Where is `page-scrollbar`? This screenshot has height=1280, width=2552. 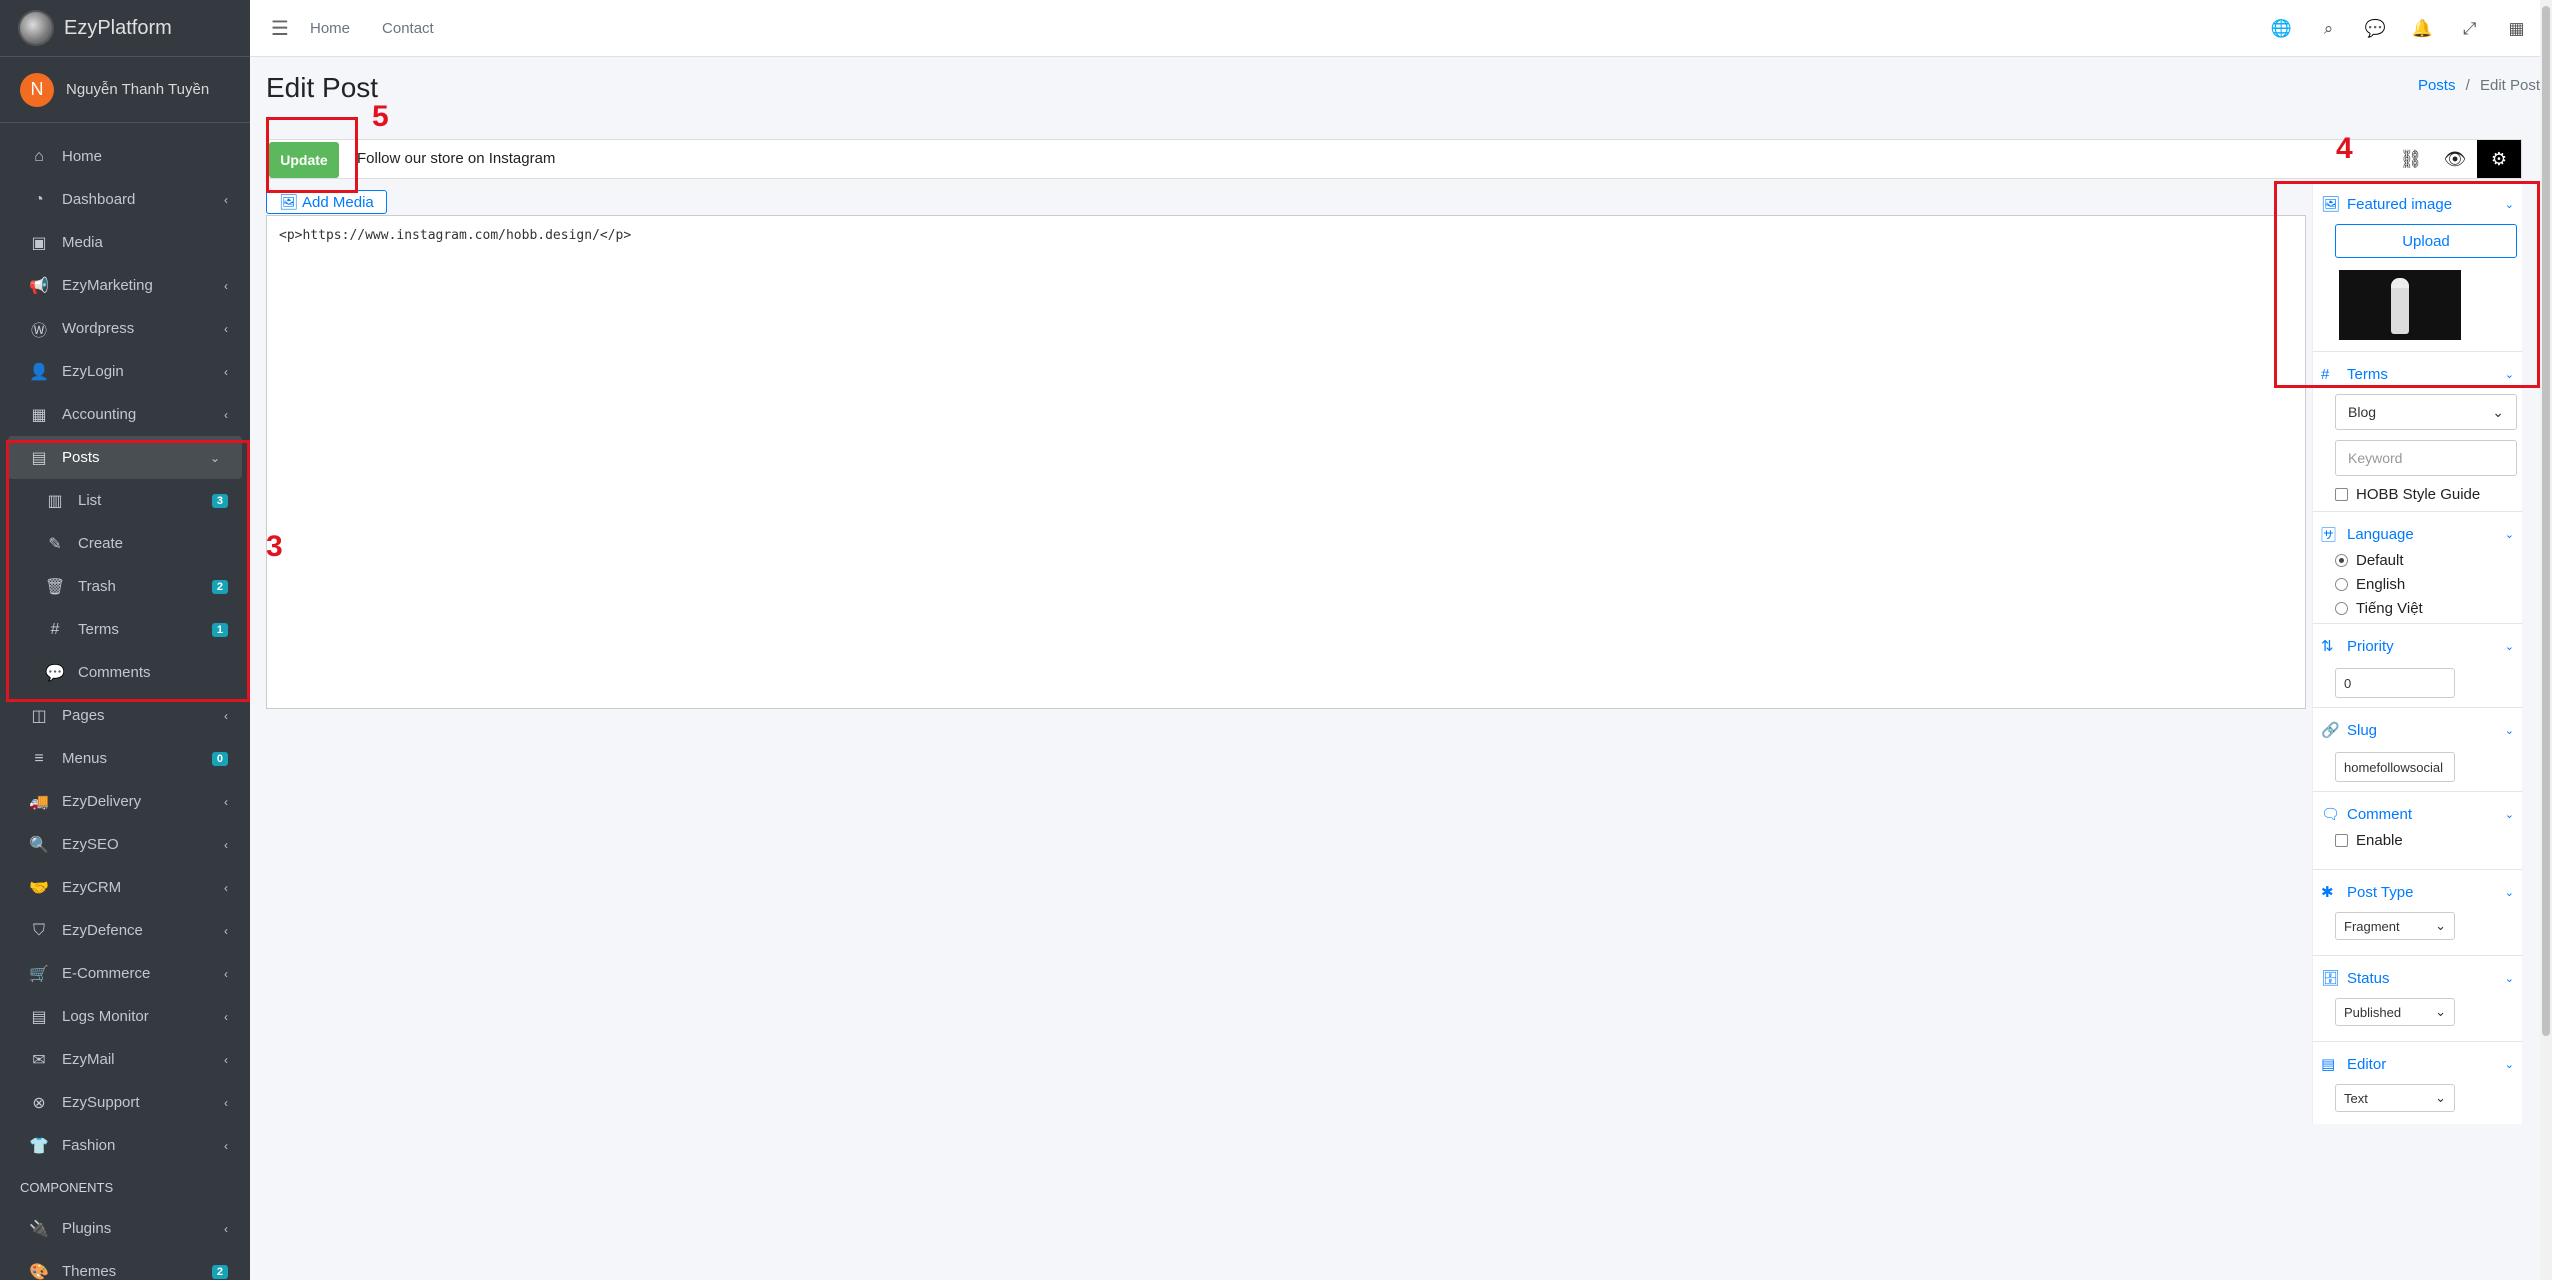 page-scrollbar is located at coordinates (2546, 640).